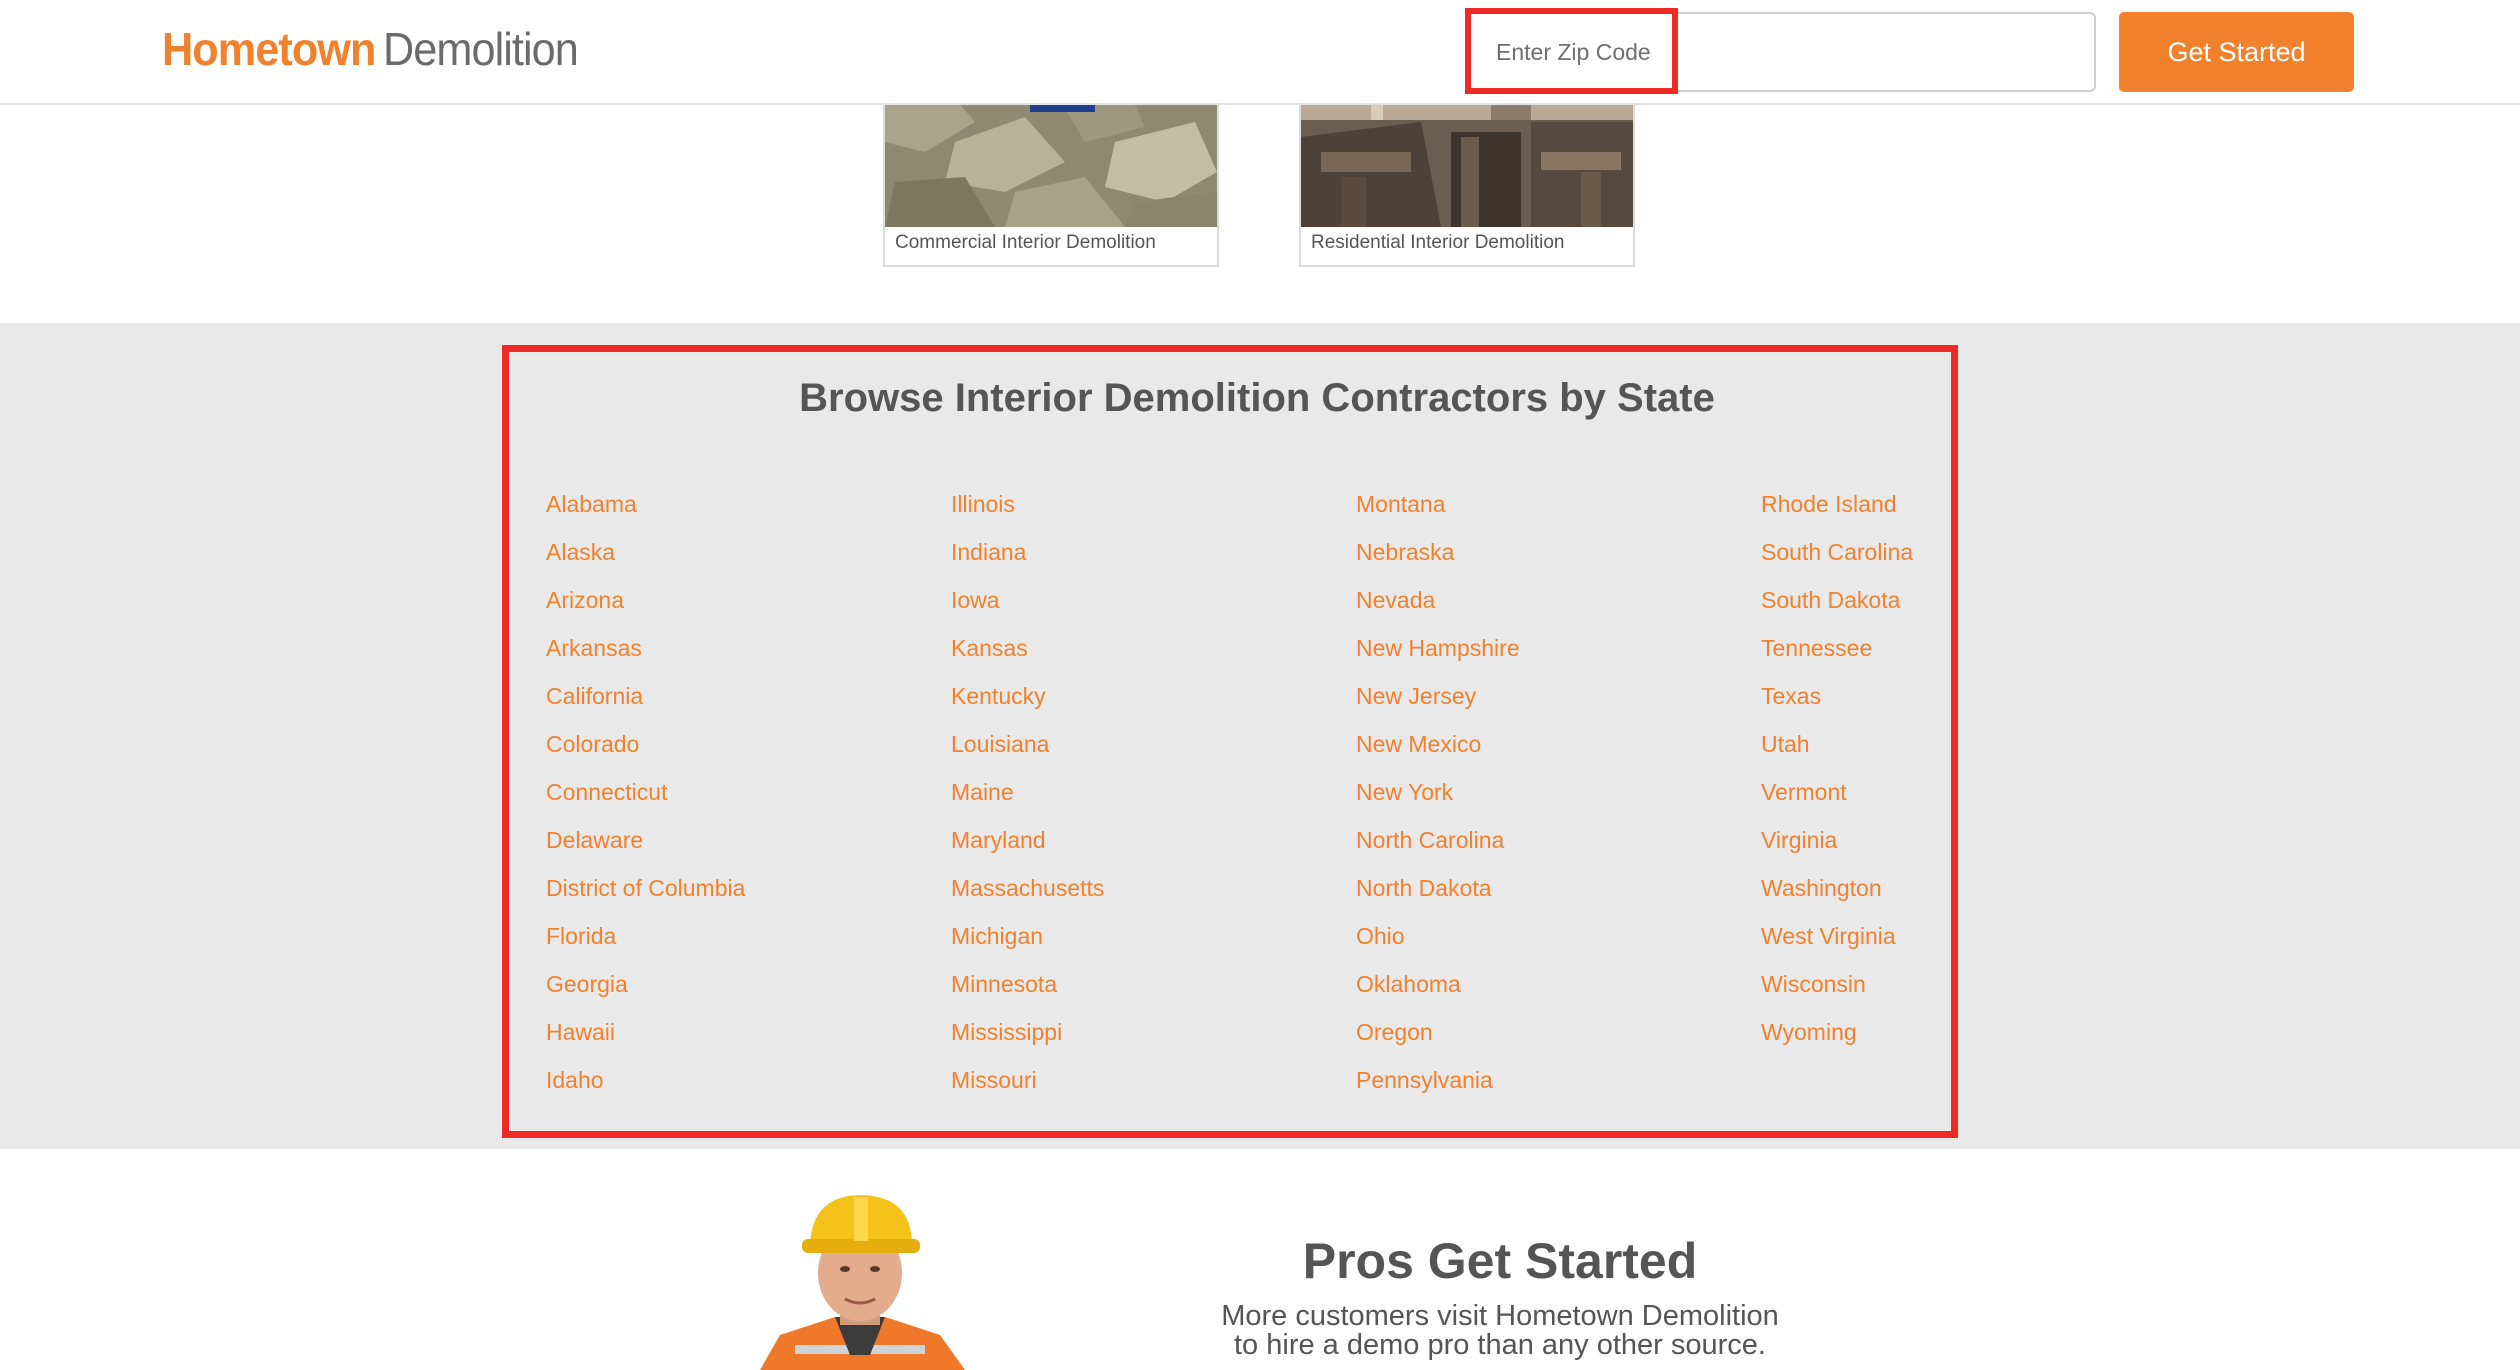 The height and width of the screenshot is (1370, 2520). Describe the element at coordinates (726, 701) in the screenshot. I see `state-link: California` at that location.